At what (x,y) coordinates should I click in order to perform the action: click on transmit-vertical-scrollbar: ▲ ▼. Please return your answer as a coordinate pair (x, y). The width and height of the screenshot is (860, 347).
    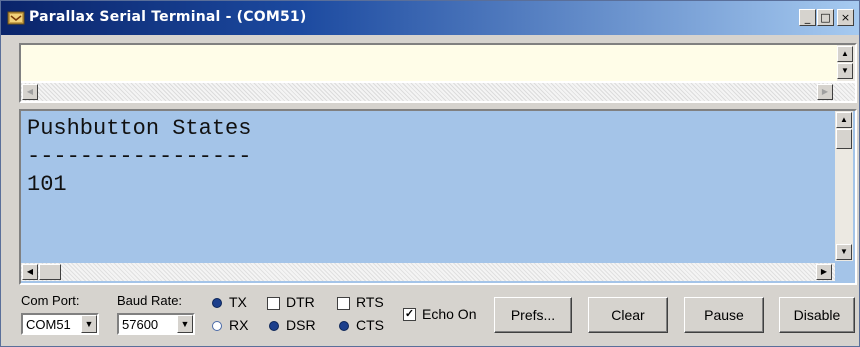
    Looking at the image, I should click on (846, 63).